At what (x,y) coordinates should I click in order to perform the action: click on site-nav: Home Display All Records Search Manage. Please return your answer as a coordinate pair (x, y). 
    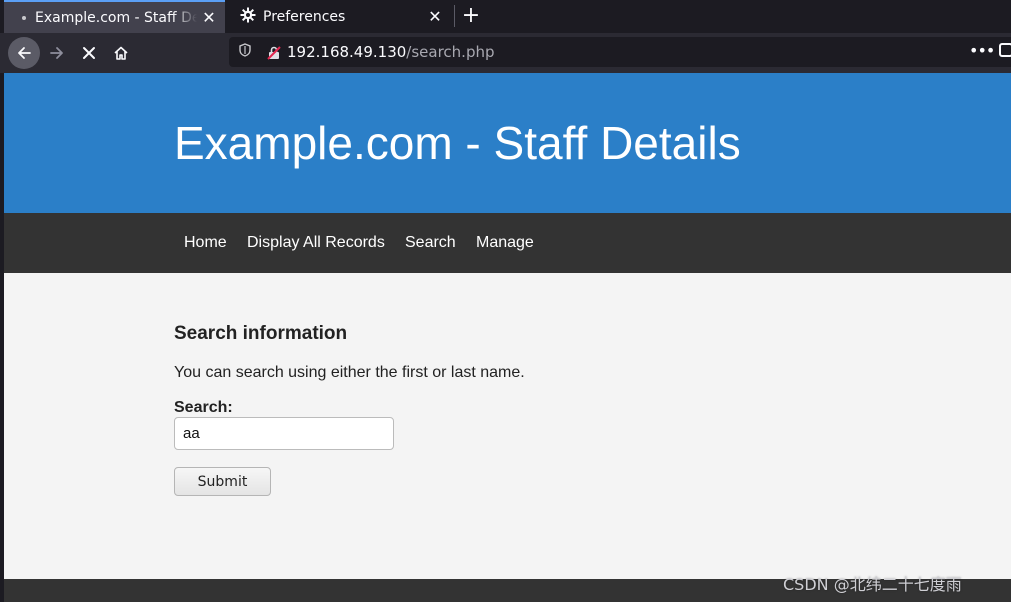
    Looking at the image, I should click on (507, 243).